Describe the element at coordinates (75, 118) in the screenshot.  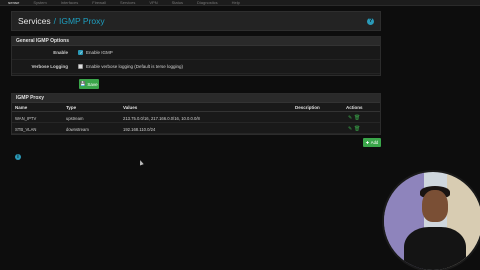
I see `row-type: upstream` at that location.